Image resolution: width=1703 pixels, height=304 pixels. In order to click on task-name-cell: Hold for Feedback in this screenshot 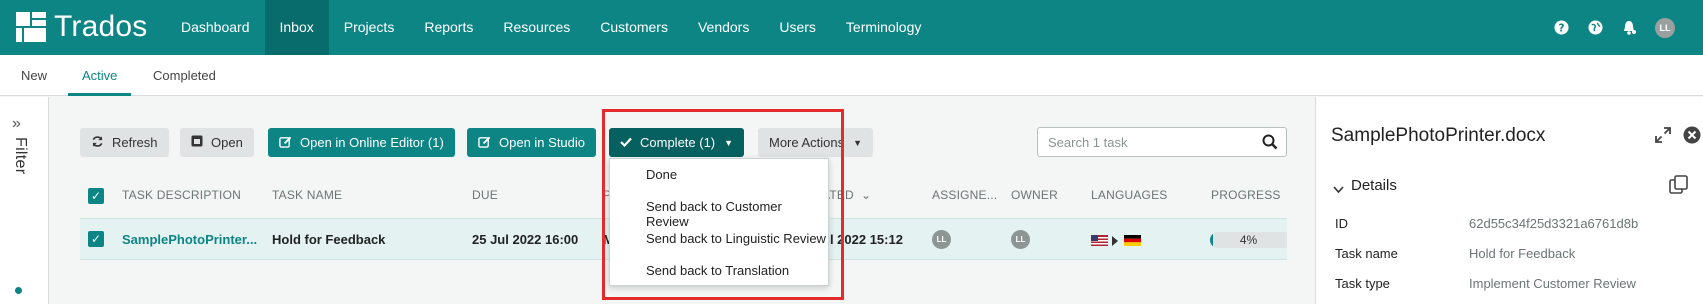, I will do `click(329, 239)`.